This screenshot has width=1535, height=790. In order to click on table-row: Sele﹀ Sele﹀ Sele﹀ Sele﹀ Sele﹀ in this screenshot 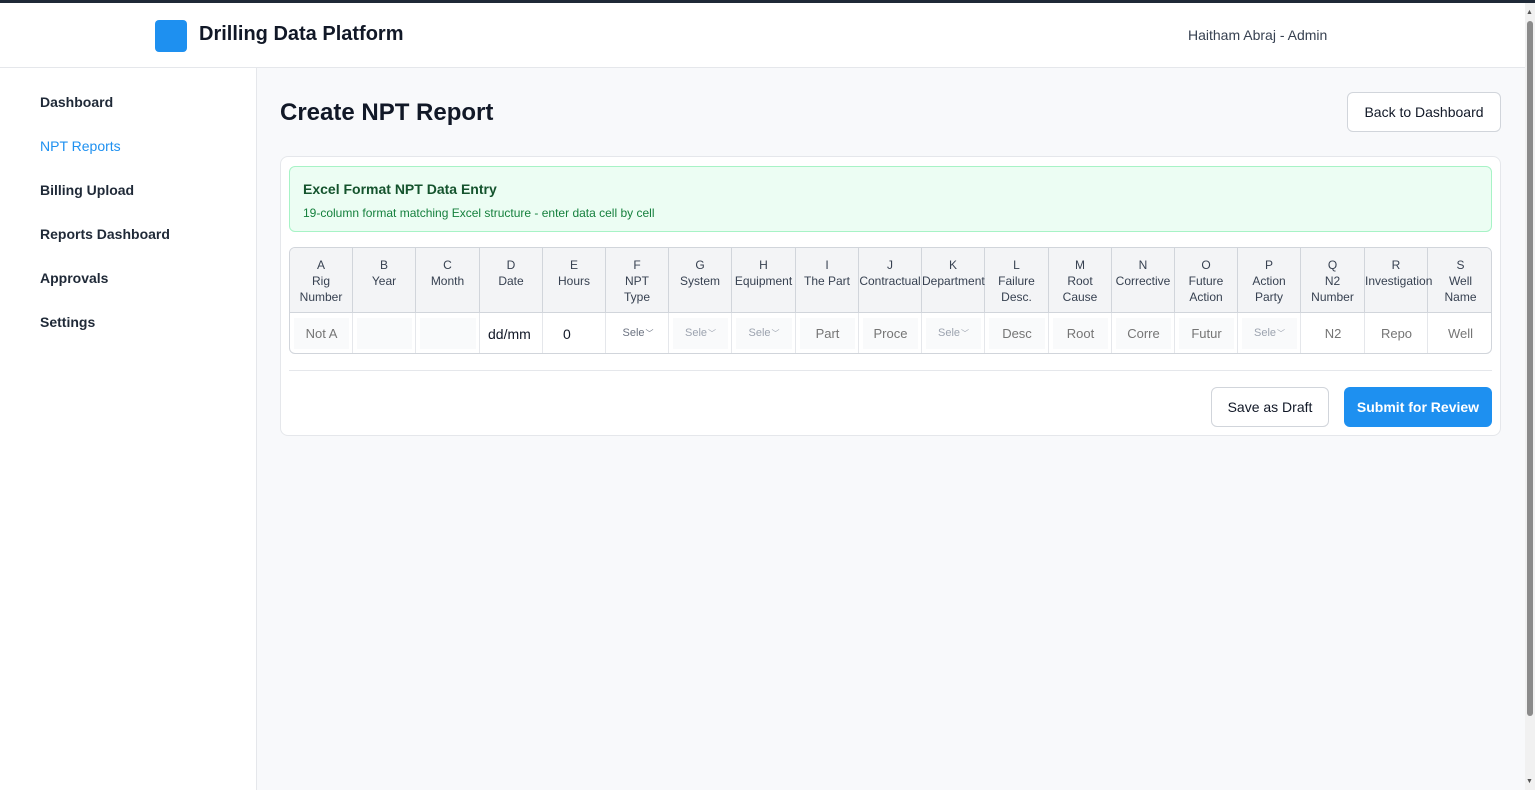, I will do `click(890, 333)`.